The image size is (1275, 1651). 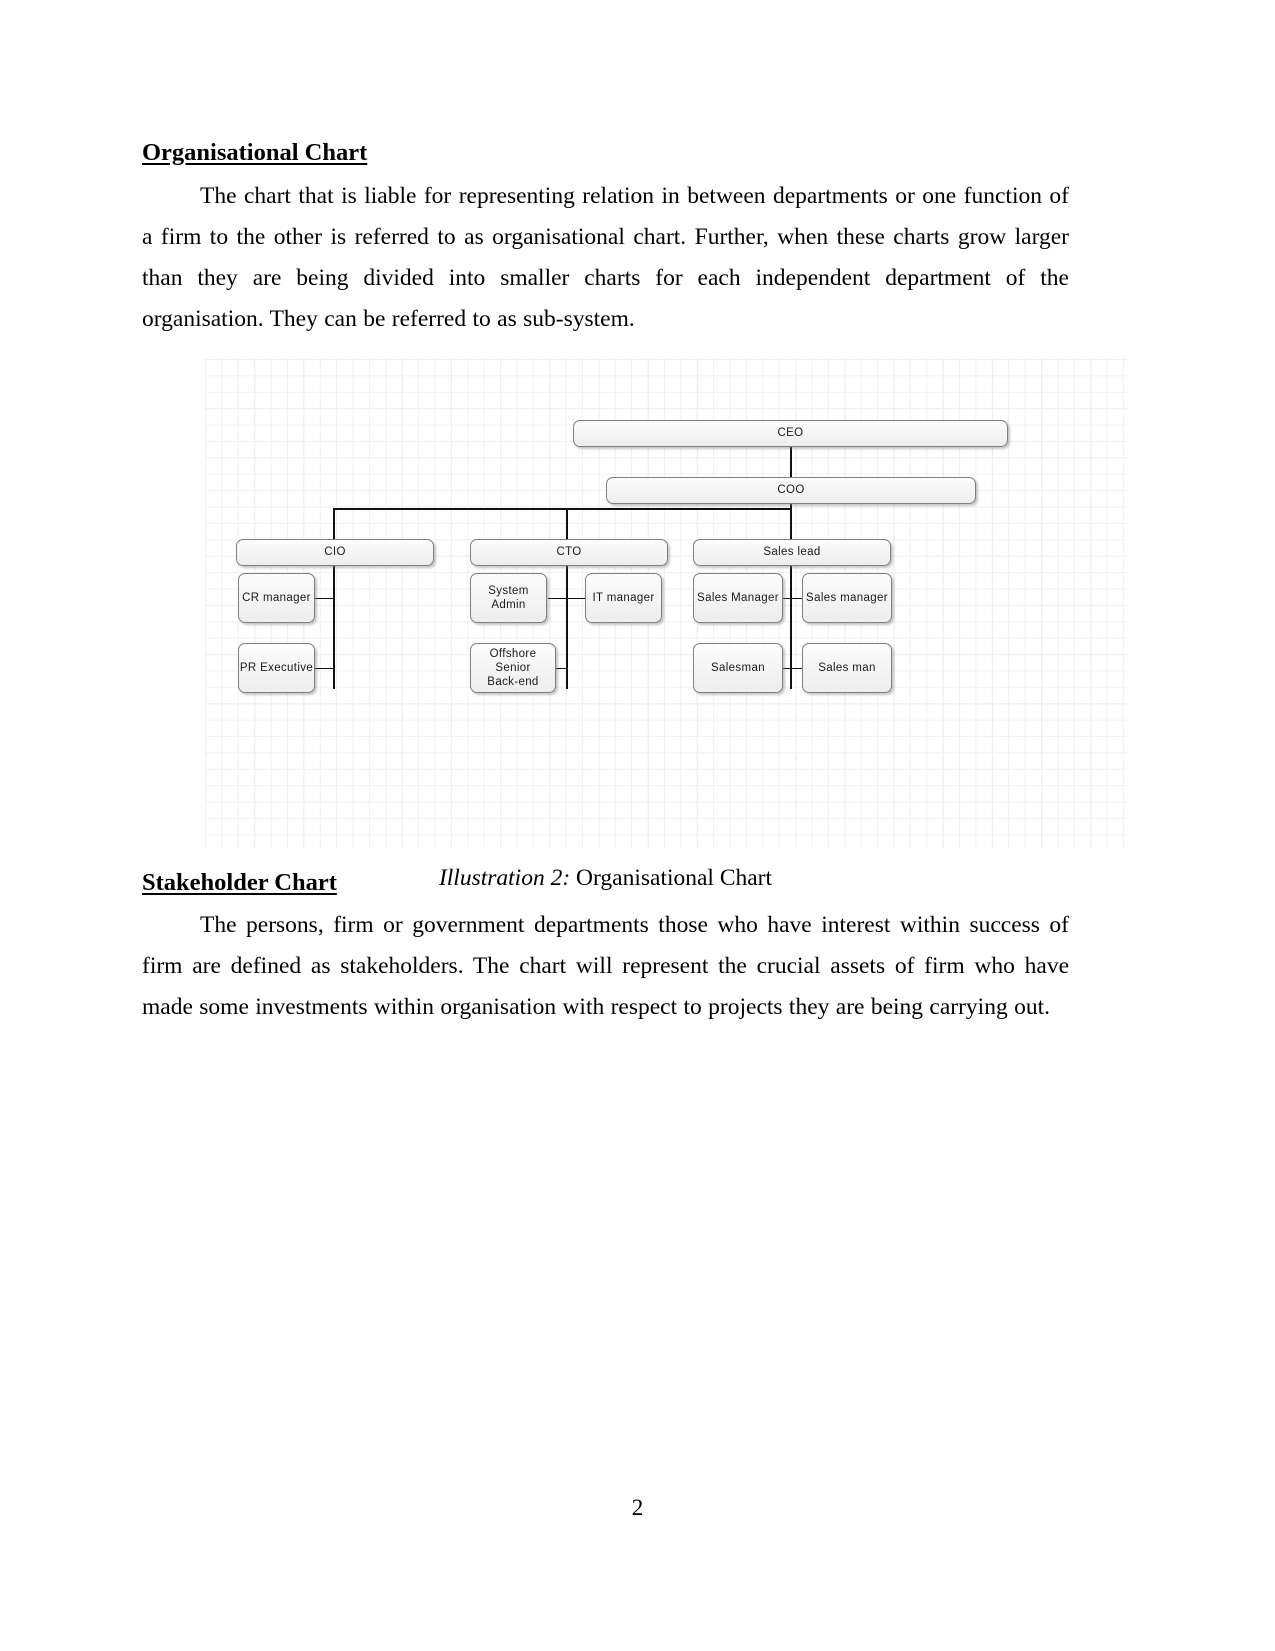 I want to click on connector-bus-to-cto, so click(x=567, y=523).